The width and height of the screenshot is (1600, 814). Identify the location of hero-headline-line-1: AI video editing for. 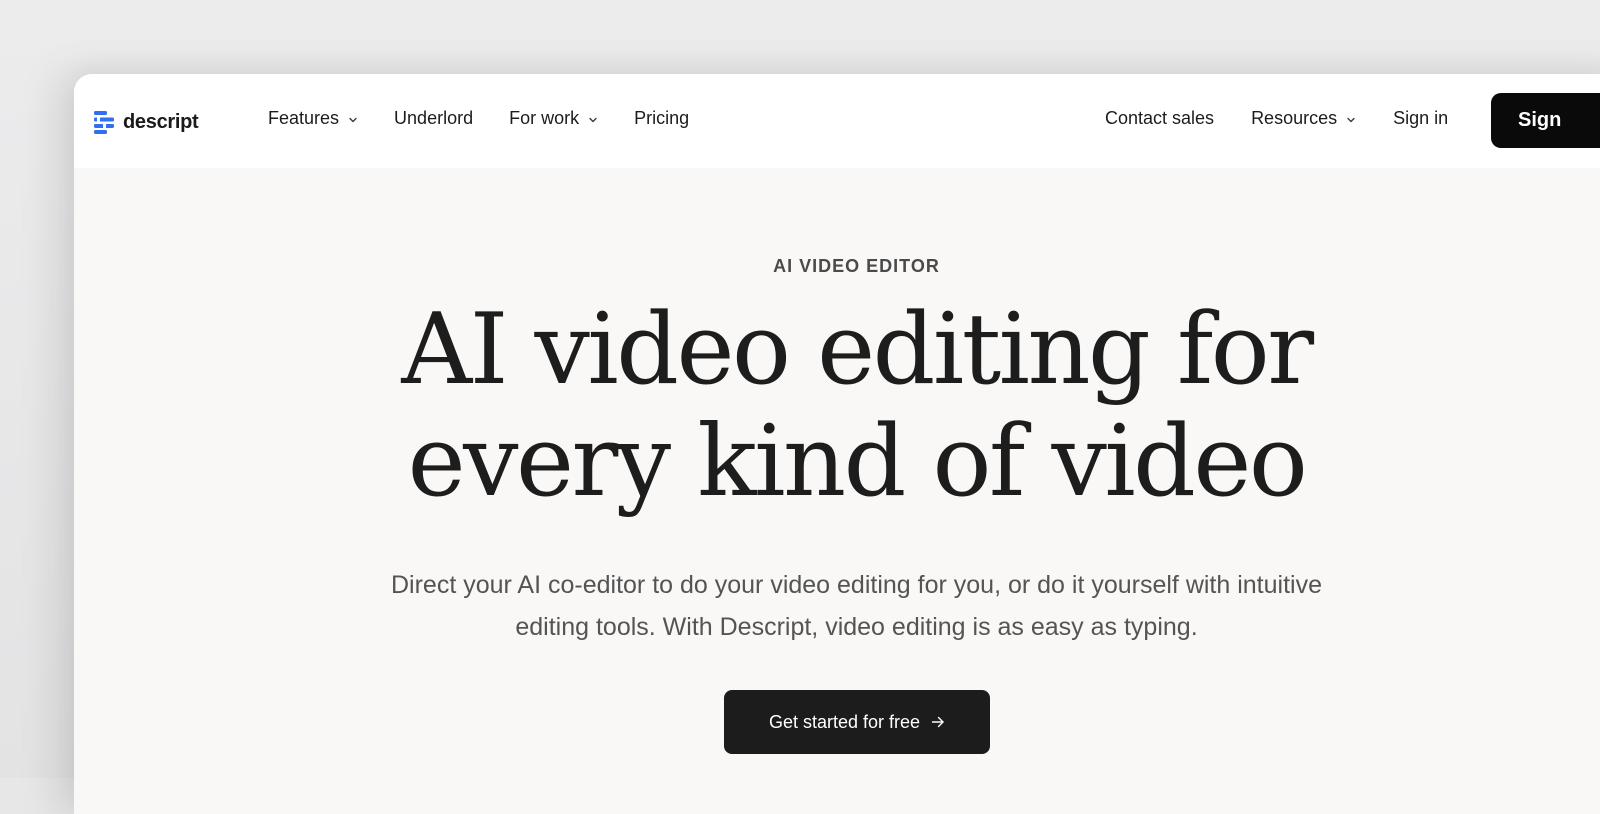
(857, 350).